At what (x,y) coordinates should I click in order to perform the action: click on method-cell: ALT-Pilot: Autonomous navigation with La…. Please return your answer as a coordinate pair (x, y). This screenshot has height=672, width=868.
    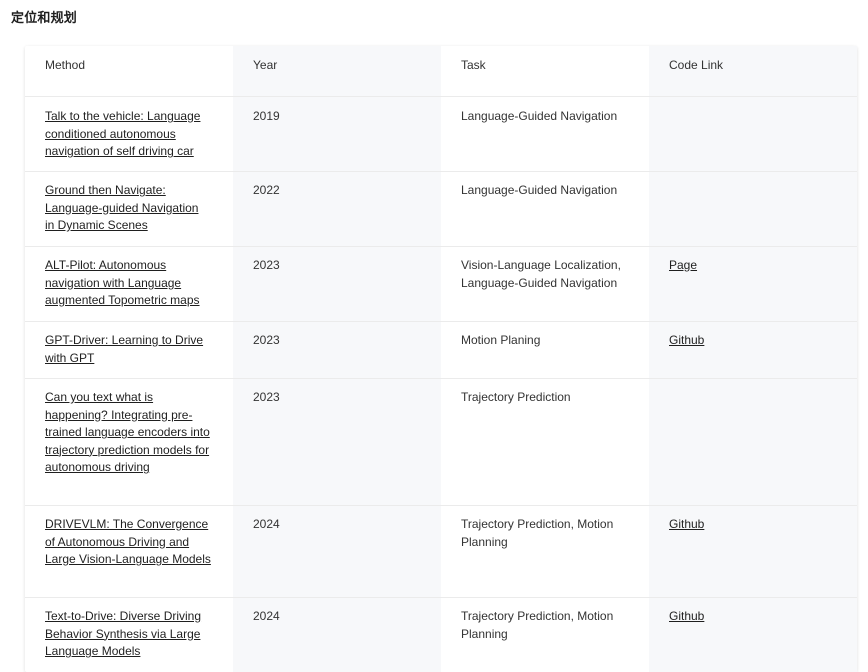
    Looking at the image, I should click on (129, 284).